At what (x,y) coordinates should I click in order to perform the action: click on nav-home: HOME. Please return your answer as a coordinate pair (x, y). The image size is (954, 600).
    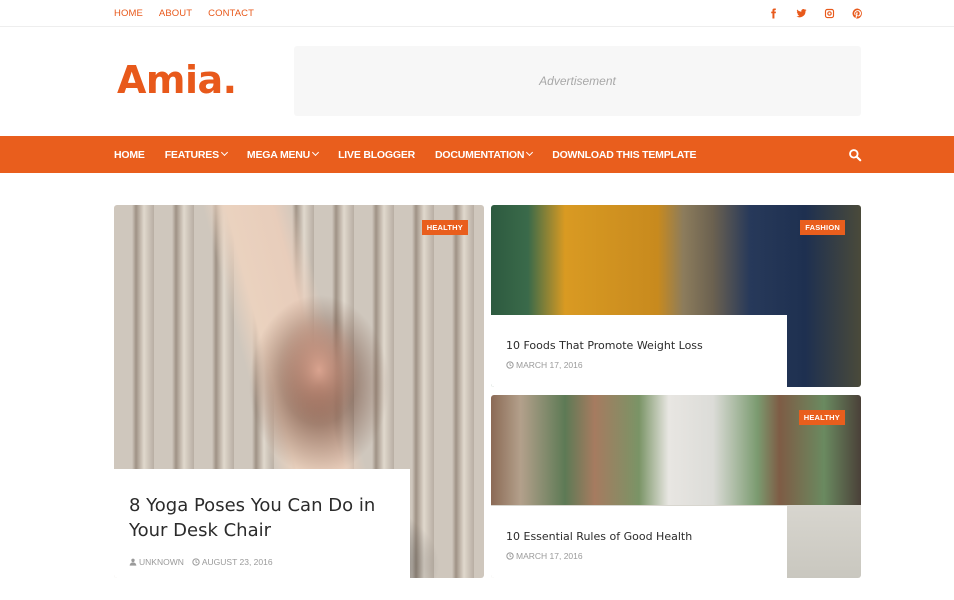
    Looking at the image, I should click on (129, 155).